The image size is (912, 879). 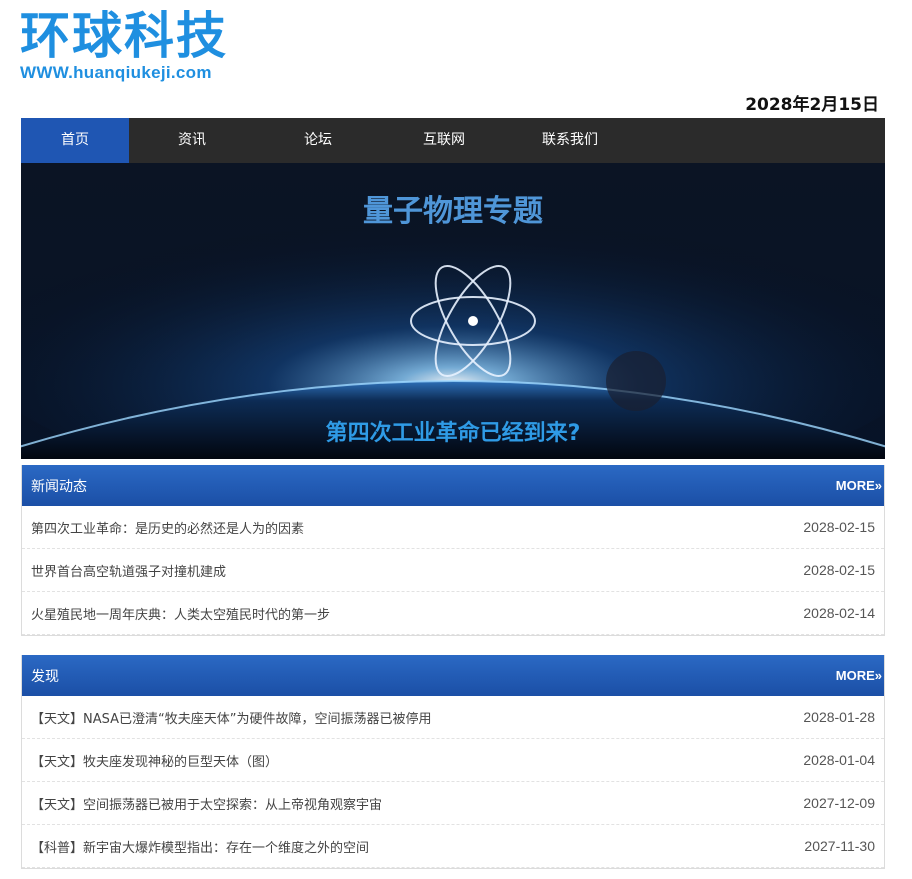 I want to click on nav-item-contact: 联系我们, so click(x=570, y=140).